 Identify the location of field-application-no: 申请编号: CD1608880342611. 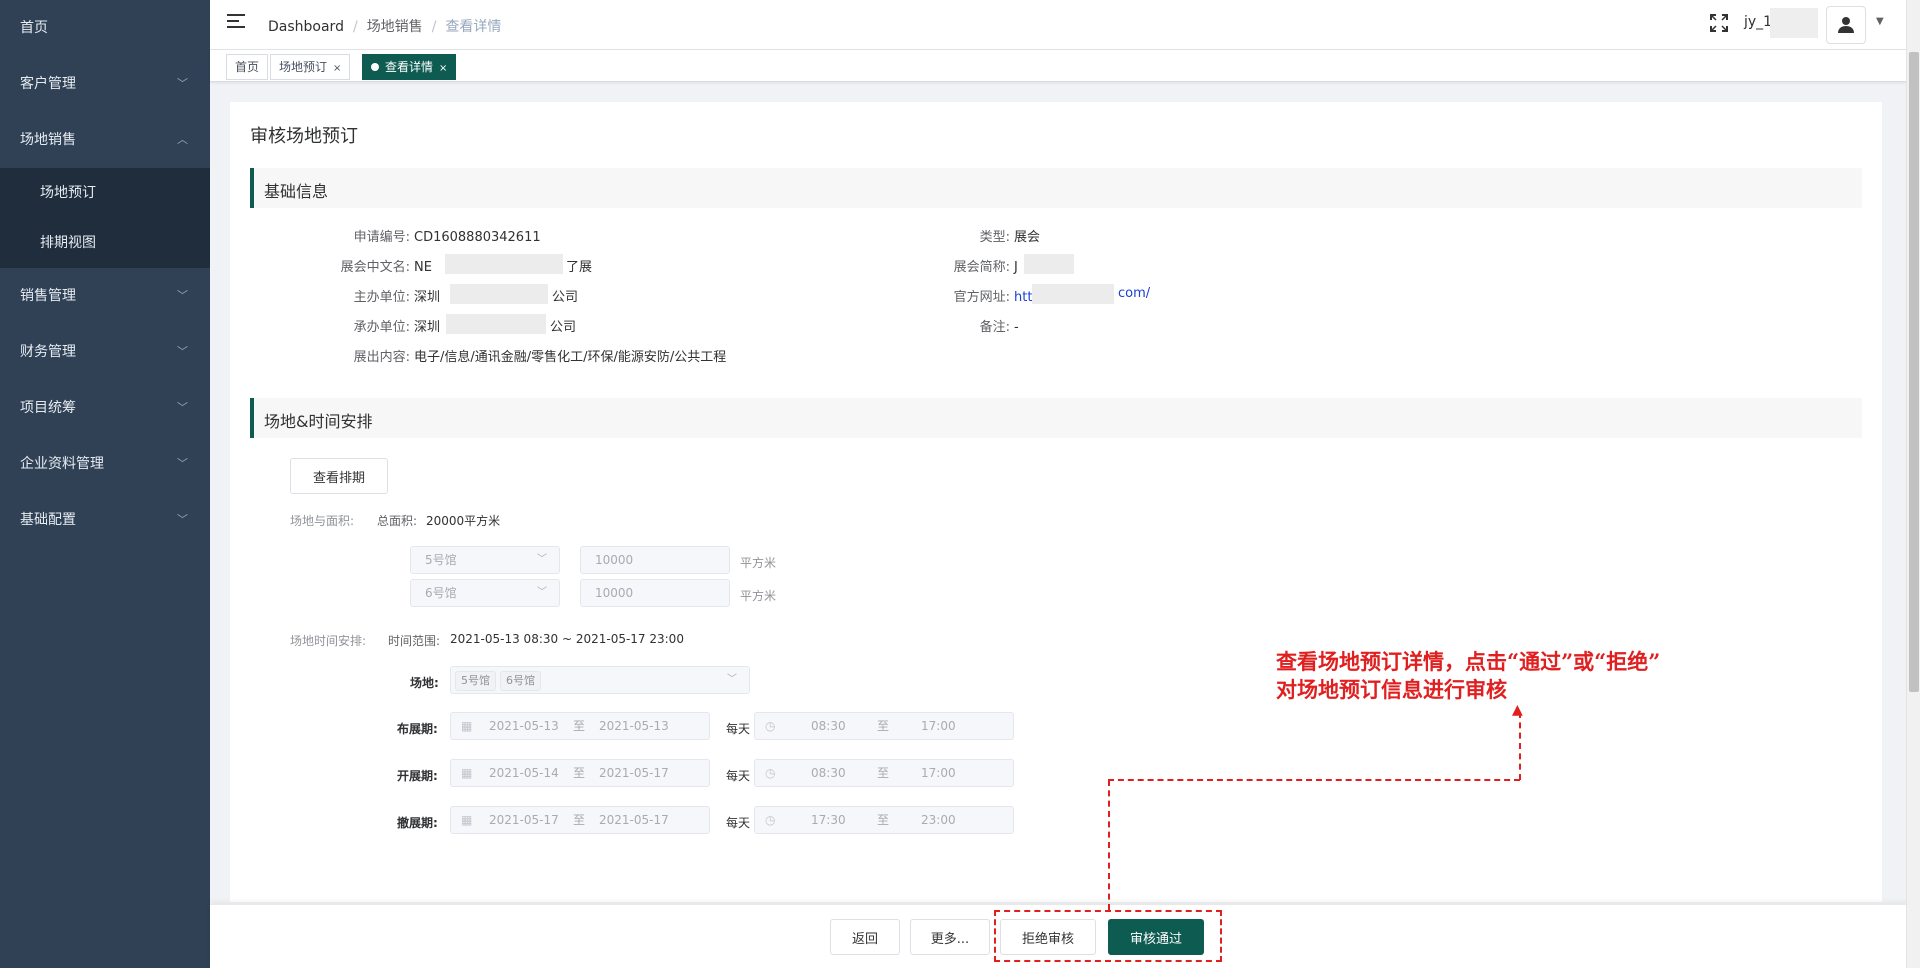
(447, 237).